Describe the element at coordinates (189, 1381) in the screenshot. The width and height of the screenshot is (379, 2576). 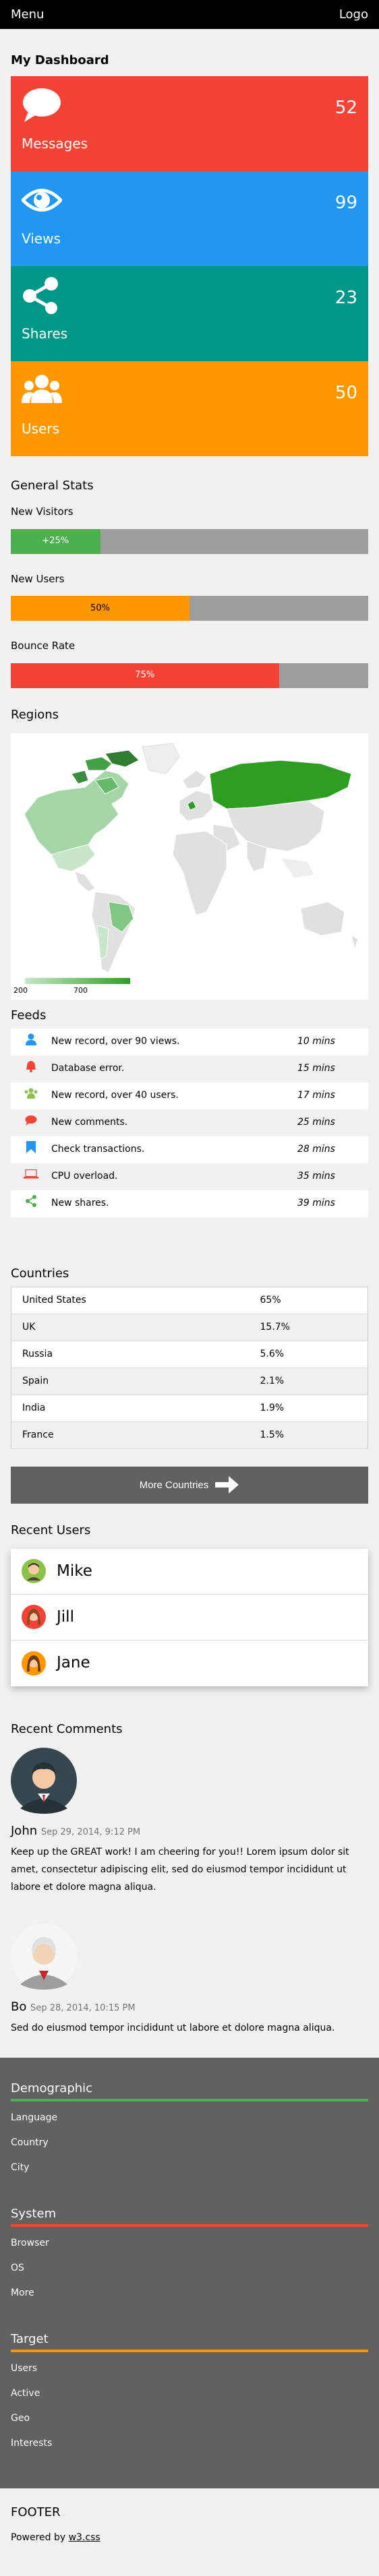
I see `table-row: Spain 2.1%` at that location.